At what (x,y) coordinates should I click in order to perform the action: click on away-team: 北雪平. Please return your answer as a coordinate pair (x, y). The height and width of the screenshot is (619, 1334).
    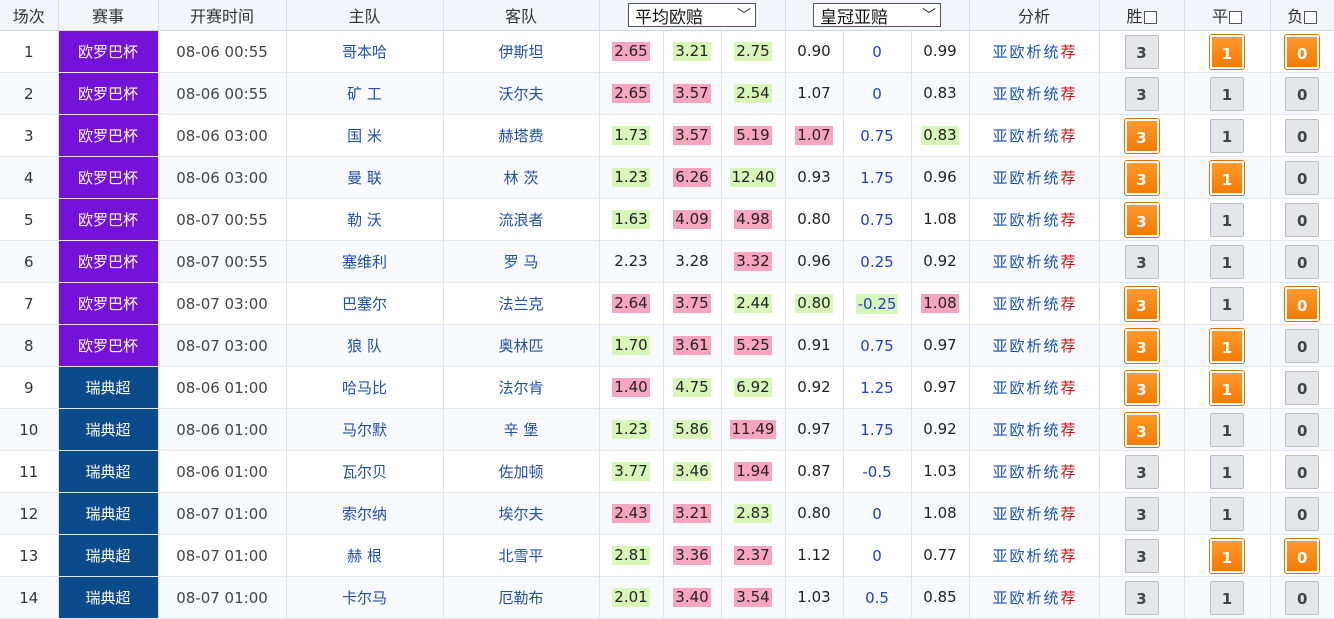
    Looking at the image, I should click on (521, 555).